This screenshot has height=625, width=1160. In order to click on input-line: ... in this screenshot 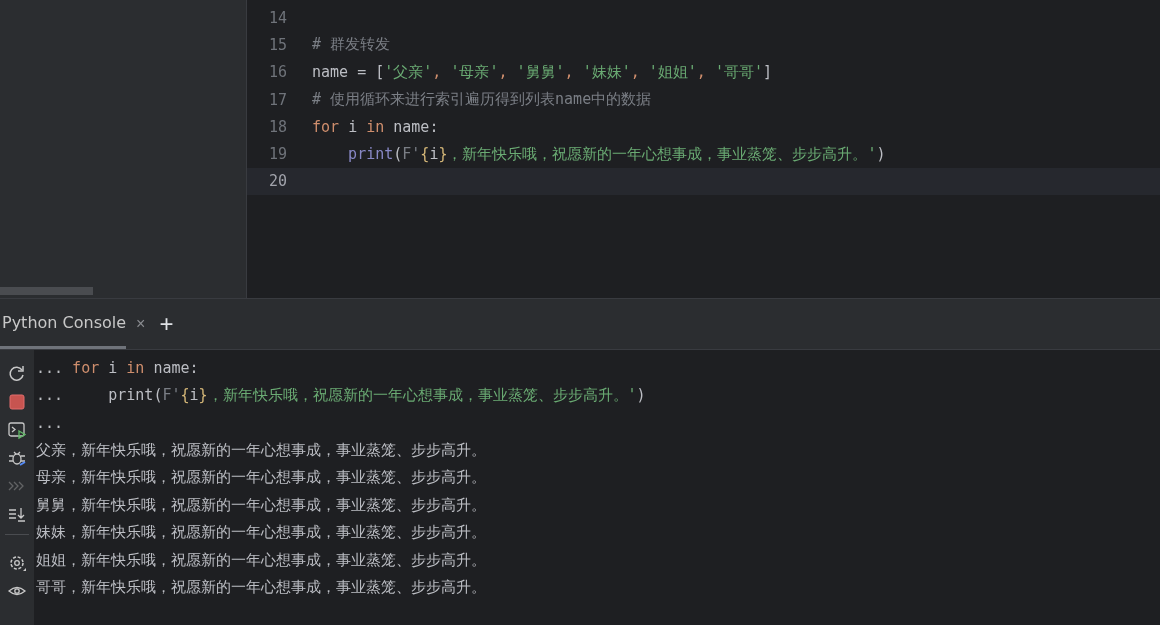, I will do `click(50, 422)`.